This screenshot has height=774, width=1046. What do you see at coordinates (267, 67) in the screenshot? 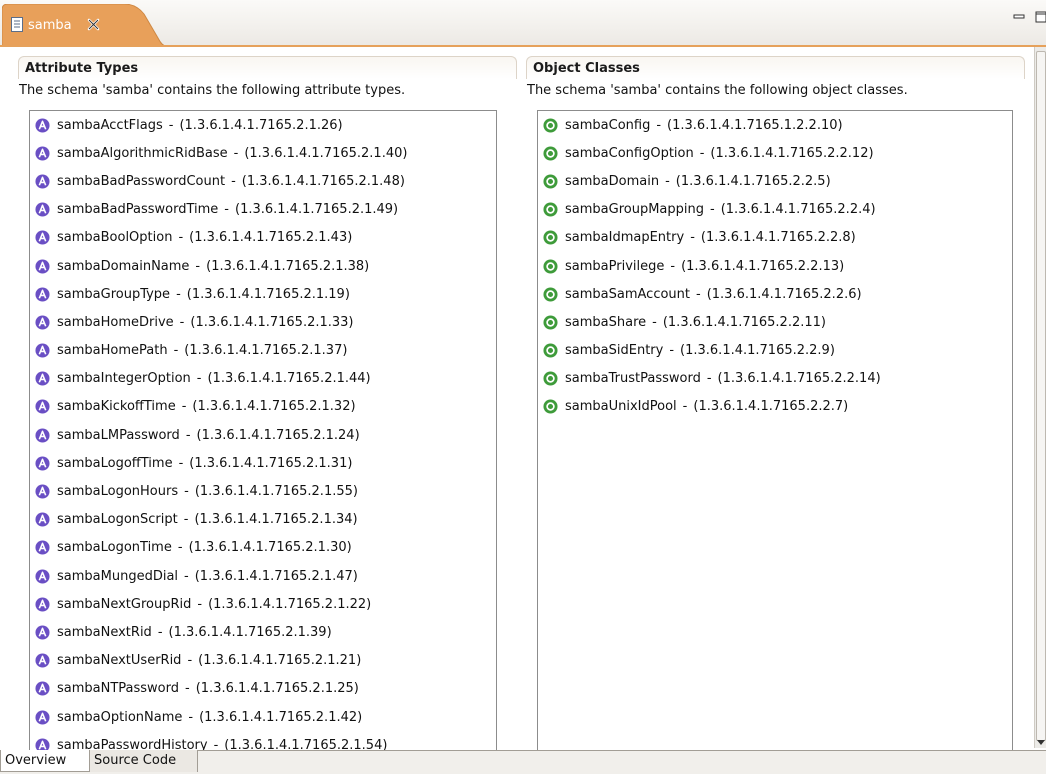
I see `attribute-types-header: Attribute Types` at bounding box center [267, 67].